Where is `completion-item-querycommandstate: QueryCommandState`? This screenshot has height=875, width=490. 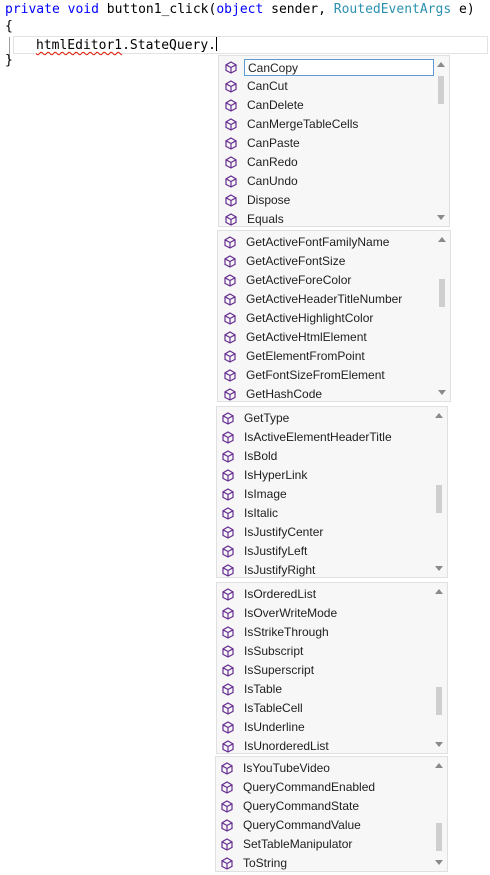
completion-item-querycommandstate: QueryCommandState is located at coordinates (289, 806).